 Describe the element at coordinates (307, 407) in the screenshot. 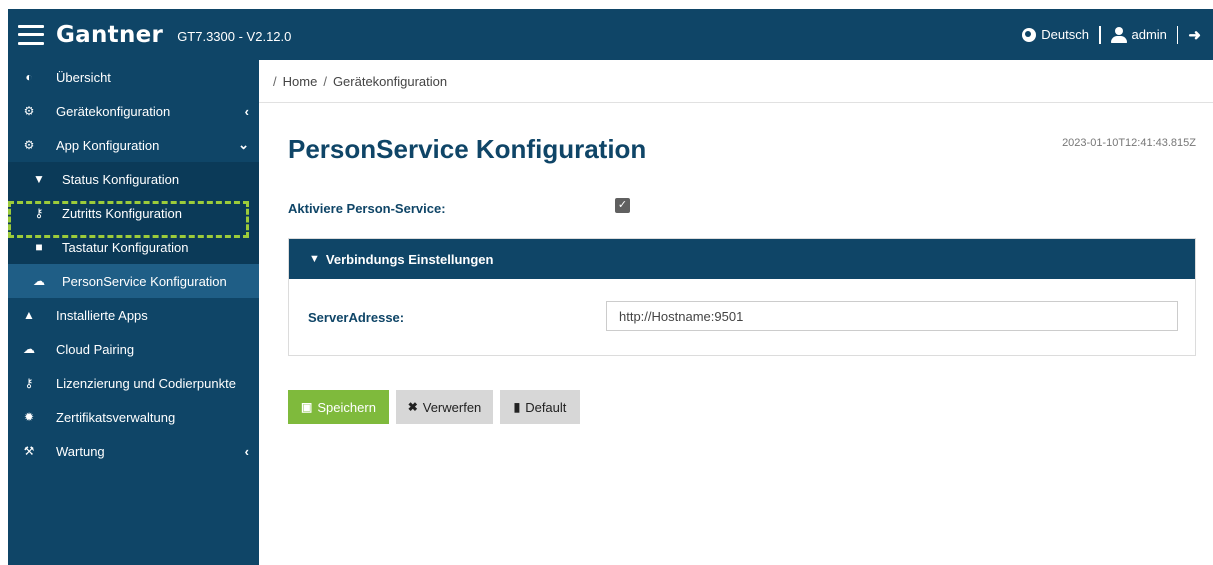

I see `floppy-icon: ▣` at that location.